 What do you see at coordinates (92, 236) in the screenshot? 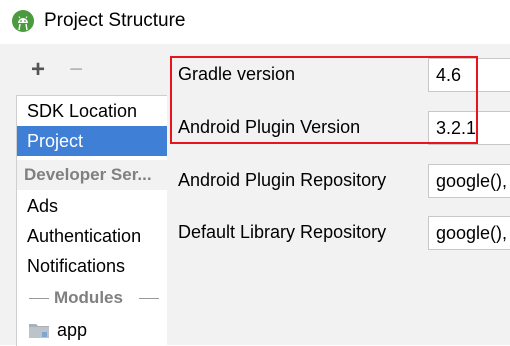
I see `sidebar-item-authentication: Authentication` at bounding box center [92, 236].